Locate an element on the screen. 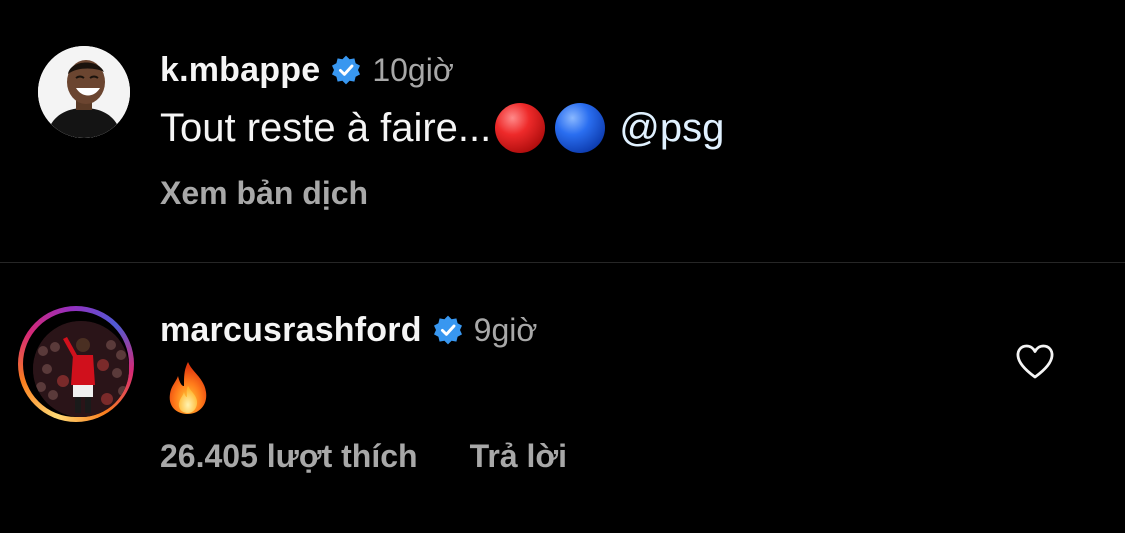 The image size is (1125, 533). fire-emoji is located at coordinates (188, 388).